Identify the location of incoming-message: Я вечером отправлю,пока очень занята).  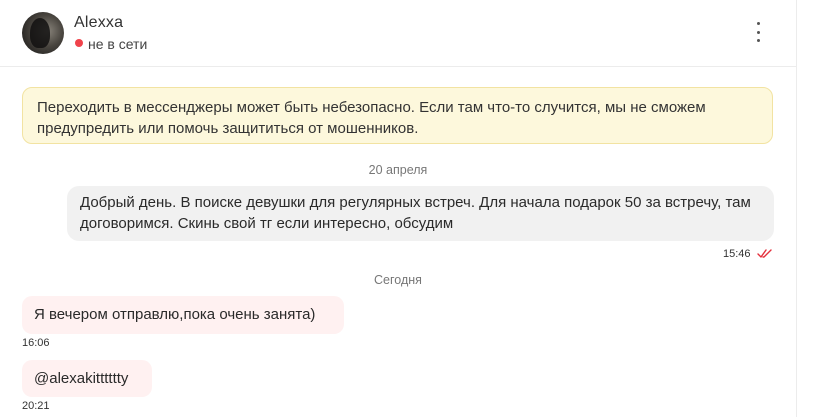
(183, 315).